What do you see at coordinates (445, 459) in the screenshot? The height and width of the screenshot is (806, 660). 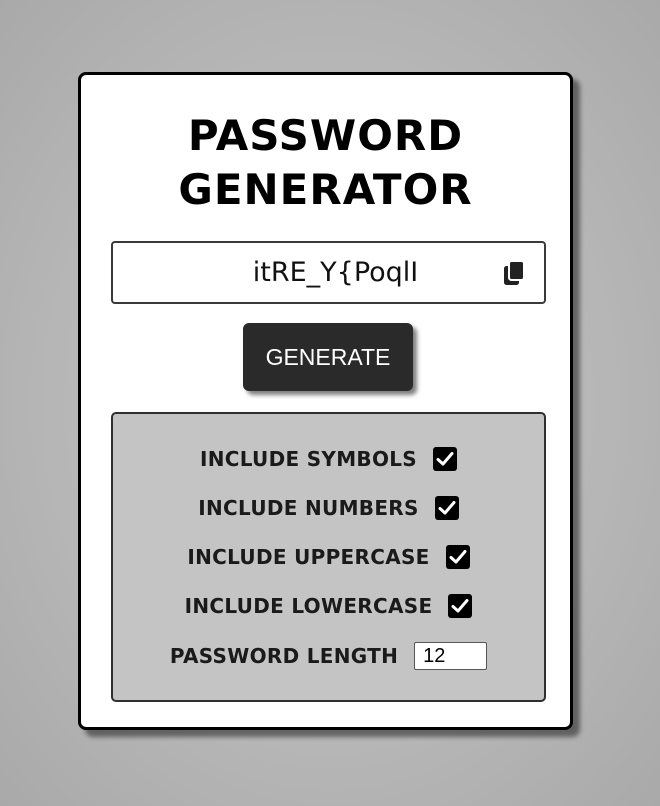 I see `include-symbols-checkbox` at bounding box center [445, 459].